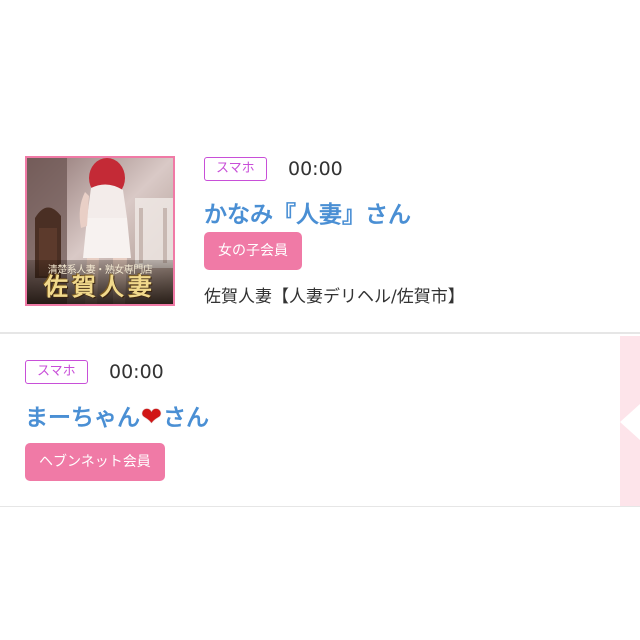 This screenshot has width=640, height=640. Describe the element at coordinates (151, 416) in the screenshot. I see `heart-icon: ❤` at that location.